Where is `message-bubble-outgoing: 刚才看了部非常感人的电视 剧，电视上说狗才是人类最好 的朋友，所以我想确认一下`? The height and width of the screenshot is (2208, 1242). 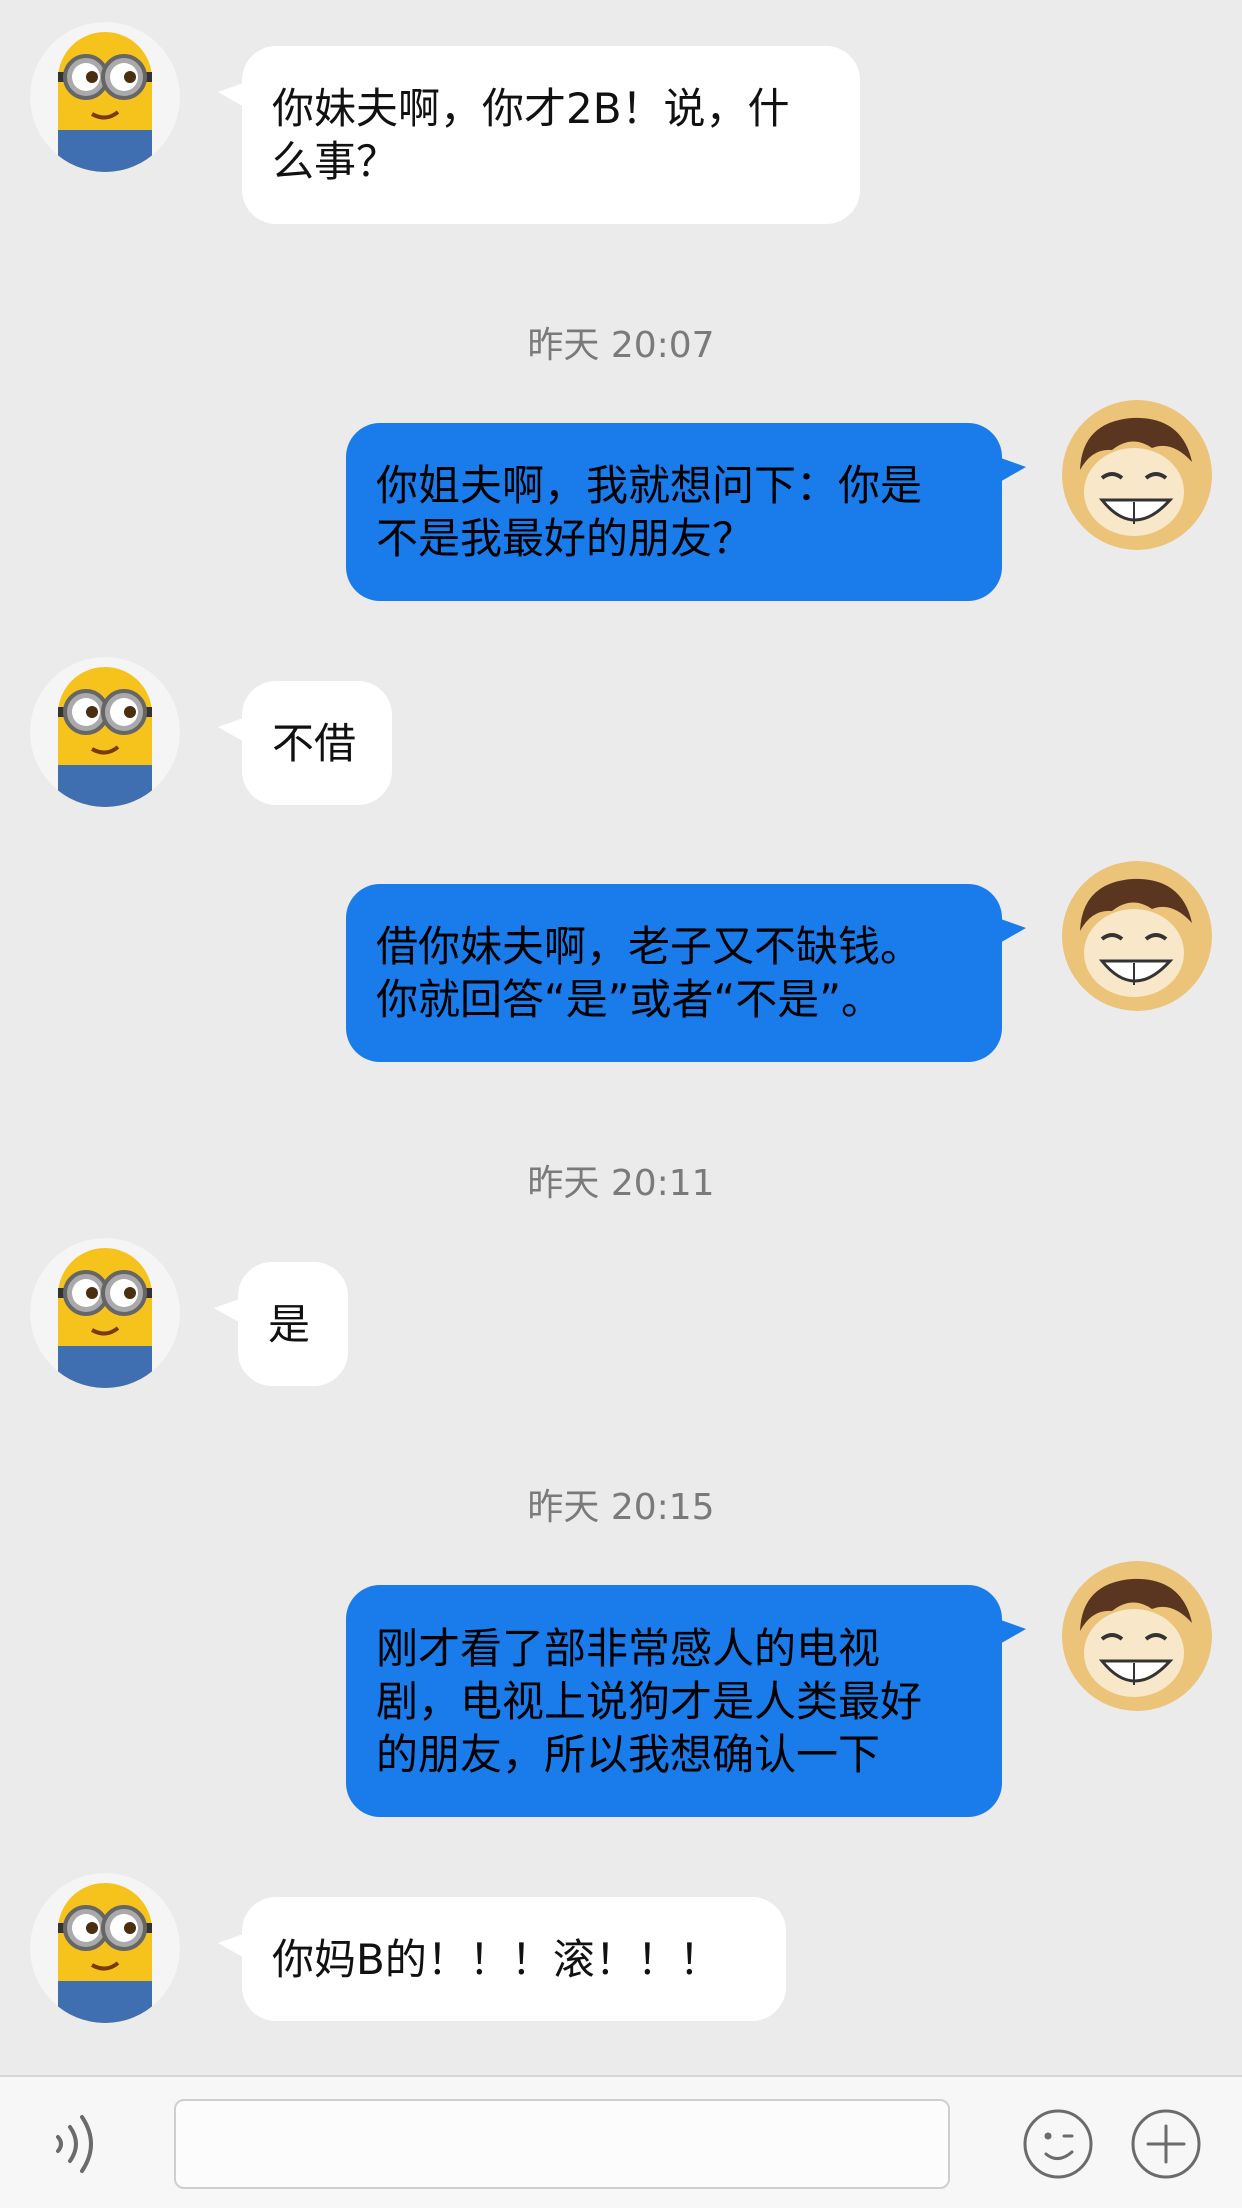 message-bubble-outgoing: 刚才看了部非常感人的电视 剧，电视上说狗才是人类最好 的朋友，所以我想确认一下 is located at coordinates (686, 1701).